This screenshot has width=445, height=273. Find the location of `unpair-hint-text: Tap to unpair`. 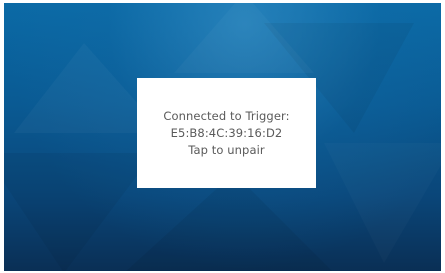

unpair-hint-text: Tap to unpair is located at coordinates (226, 149).